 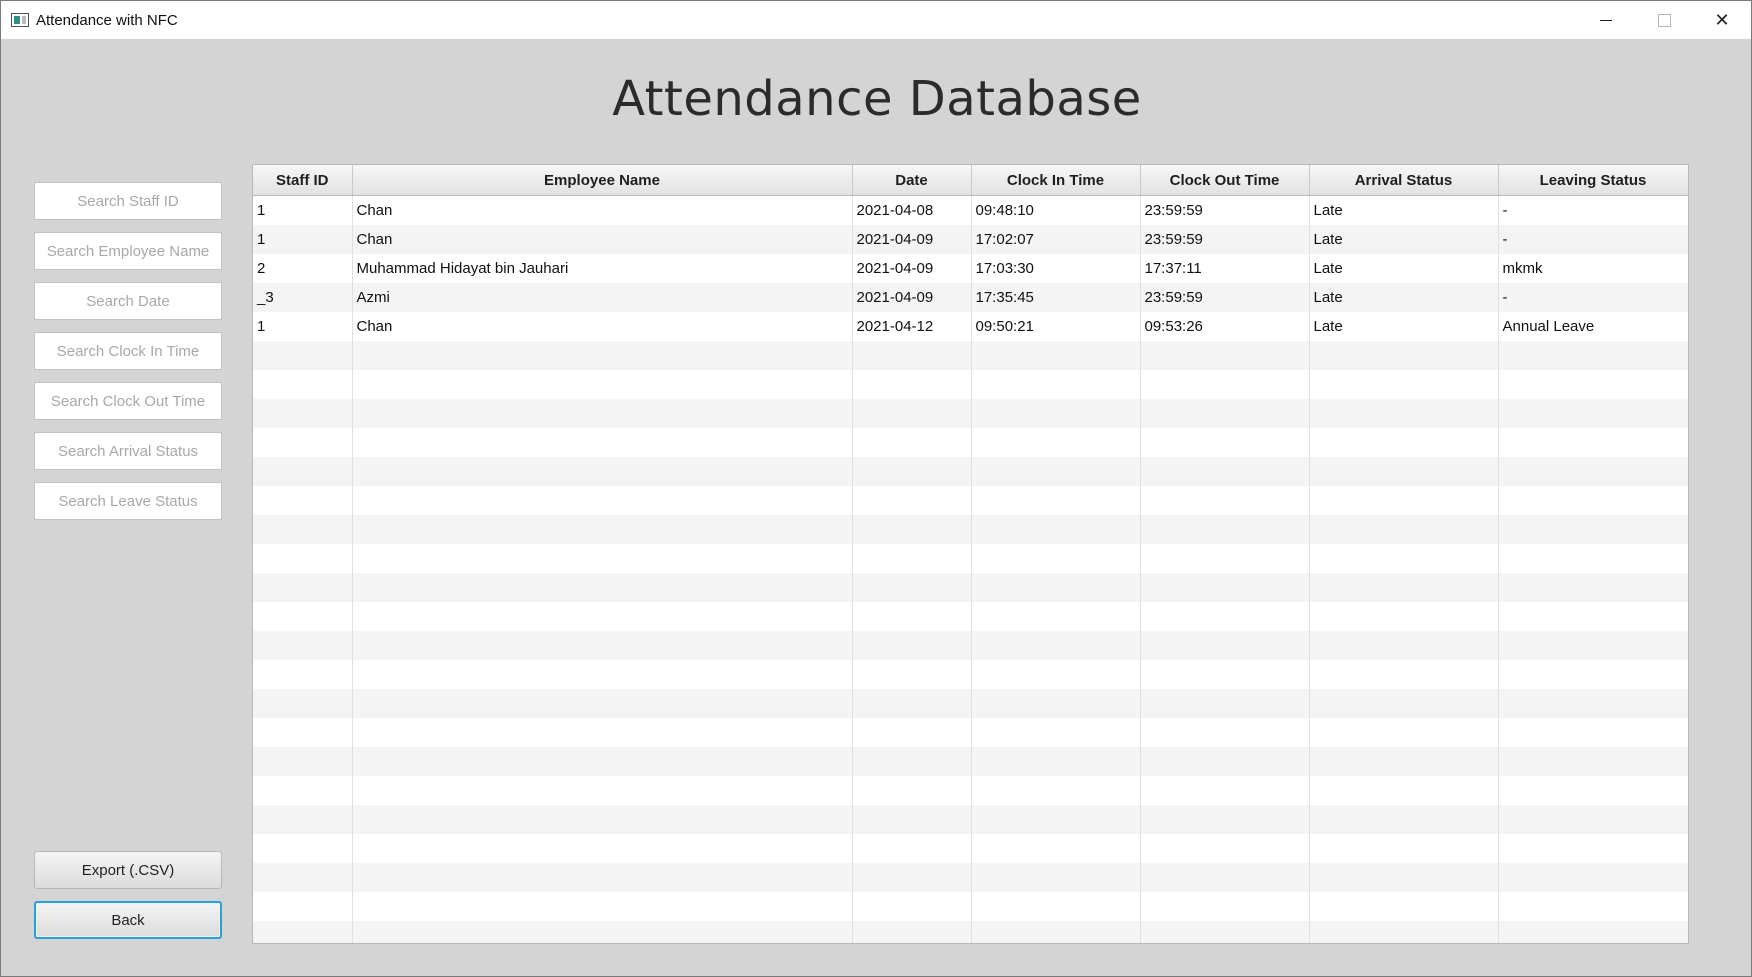 I want to click on maximize-button, so click(x=1664, y=20).